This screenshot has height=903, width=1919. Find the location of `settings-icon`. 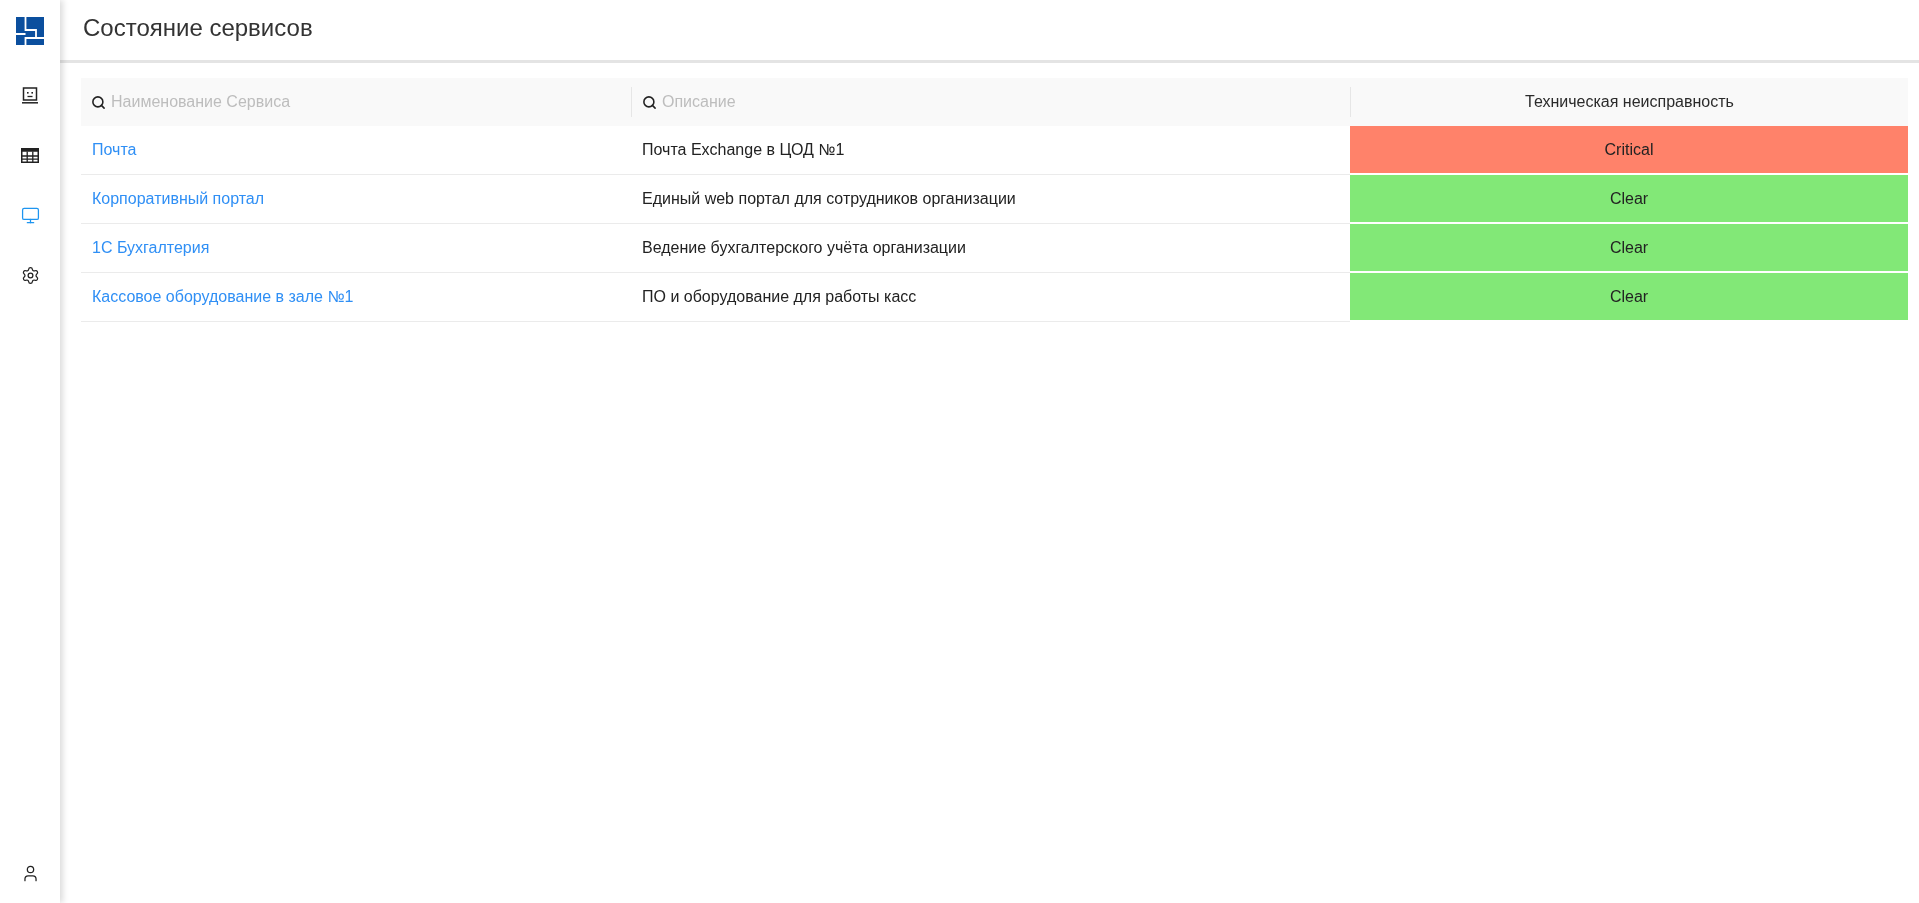

settings-icon is located at coordinates (30, 275).